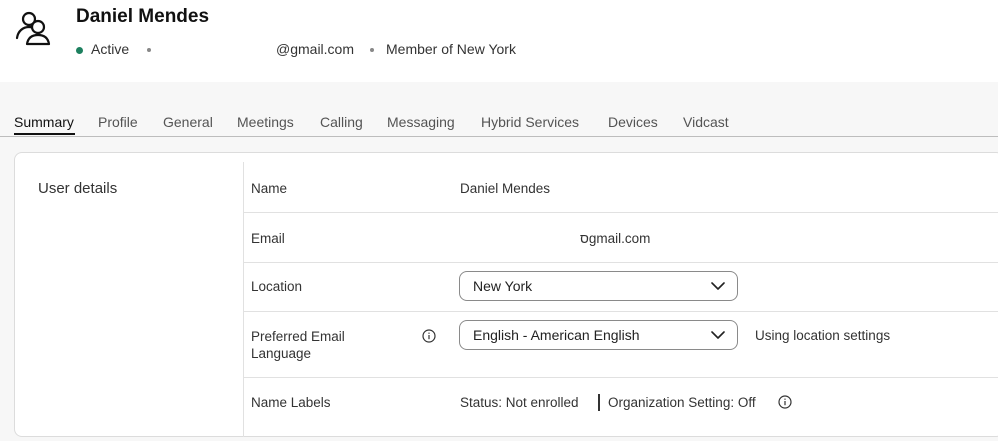  I want to click on name-labels-label: Name Labels, so click(291, 402).